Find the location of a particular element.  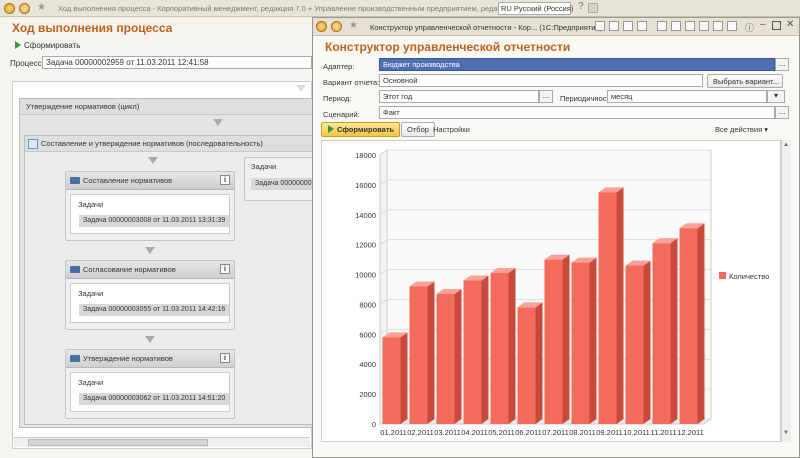

calendar-icon is located at coordinates (662, 26).